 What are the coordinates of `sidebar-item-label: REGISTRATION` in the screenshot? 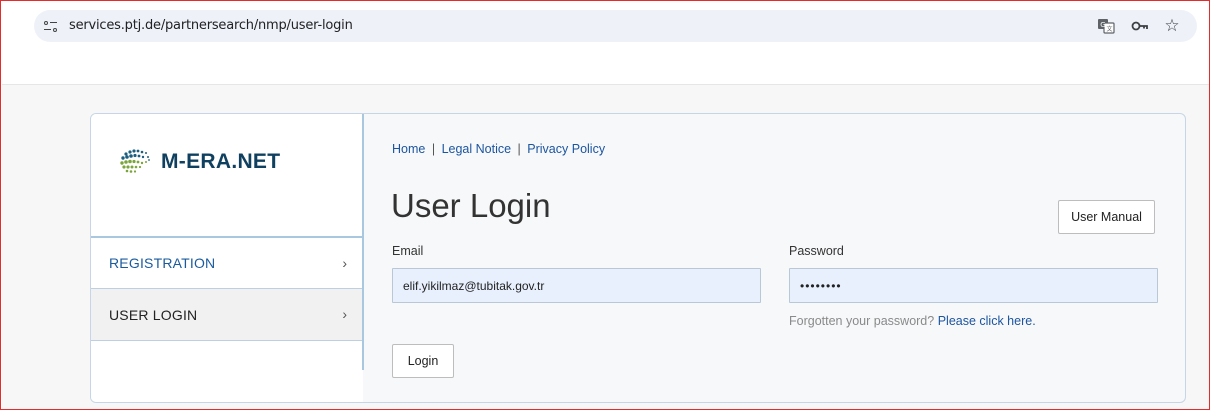 It's located at (162, 263).